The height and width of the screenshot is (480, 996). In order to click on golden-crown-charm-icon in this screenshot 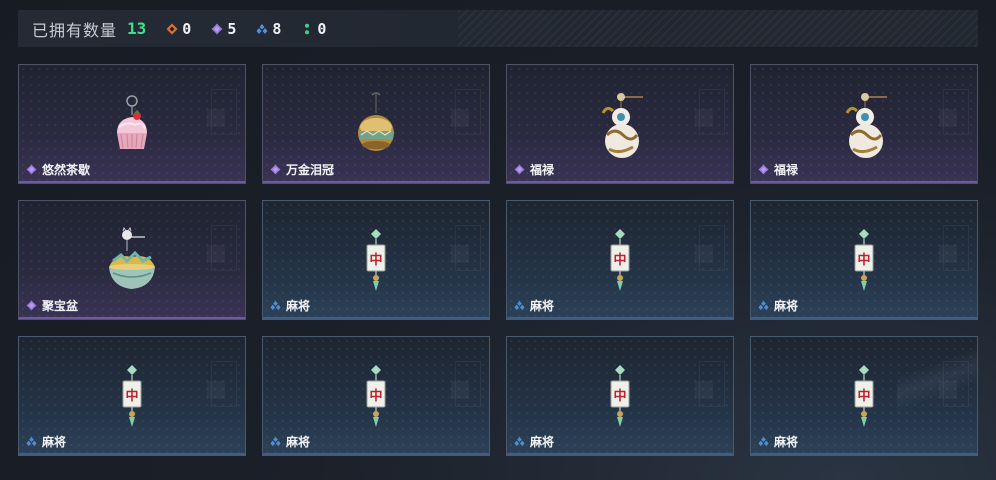, I will do `click(376, 127)`.